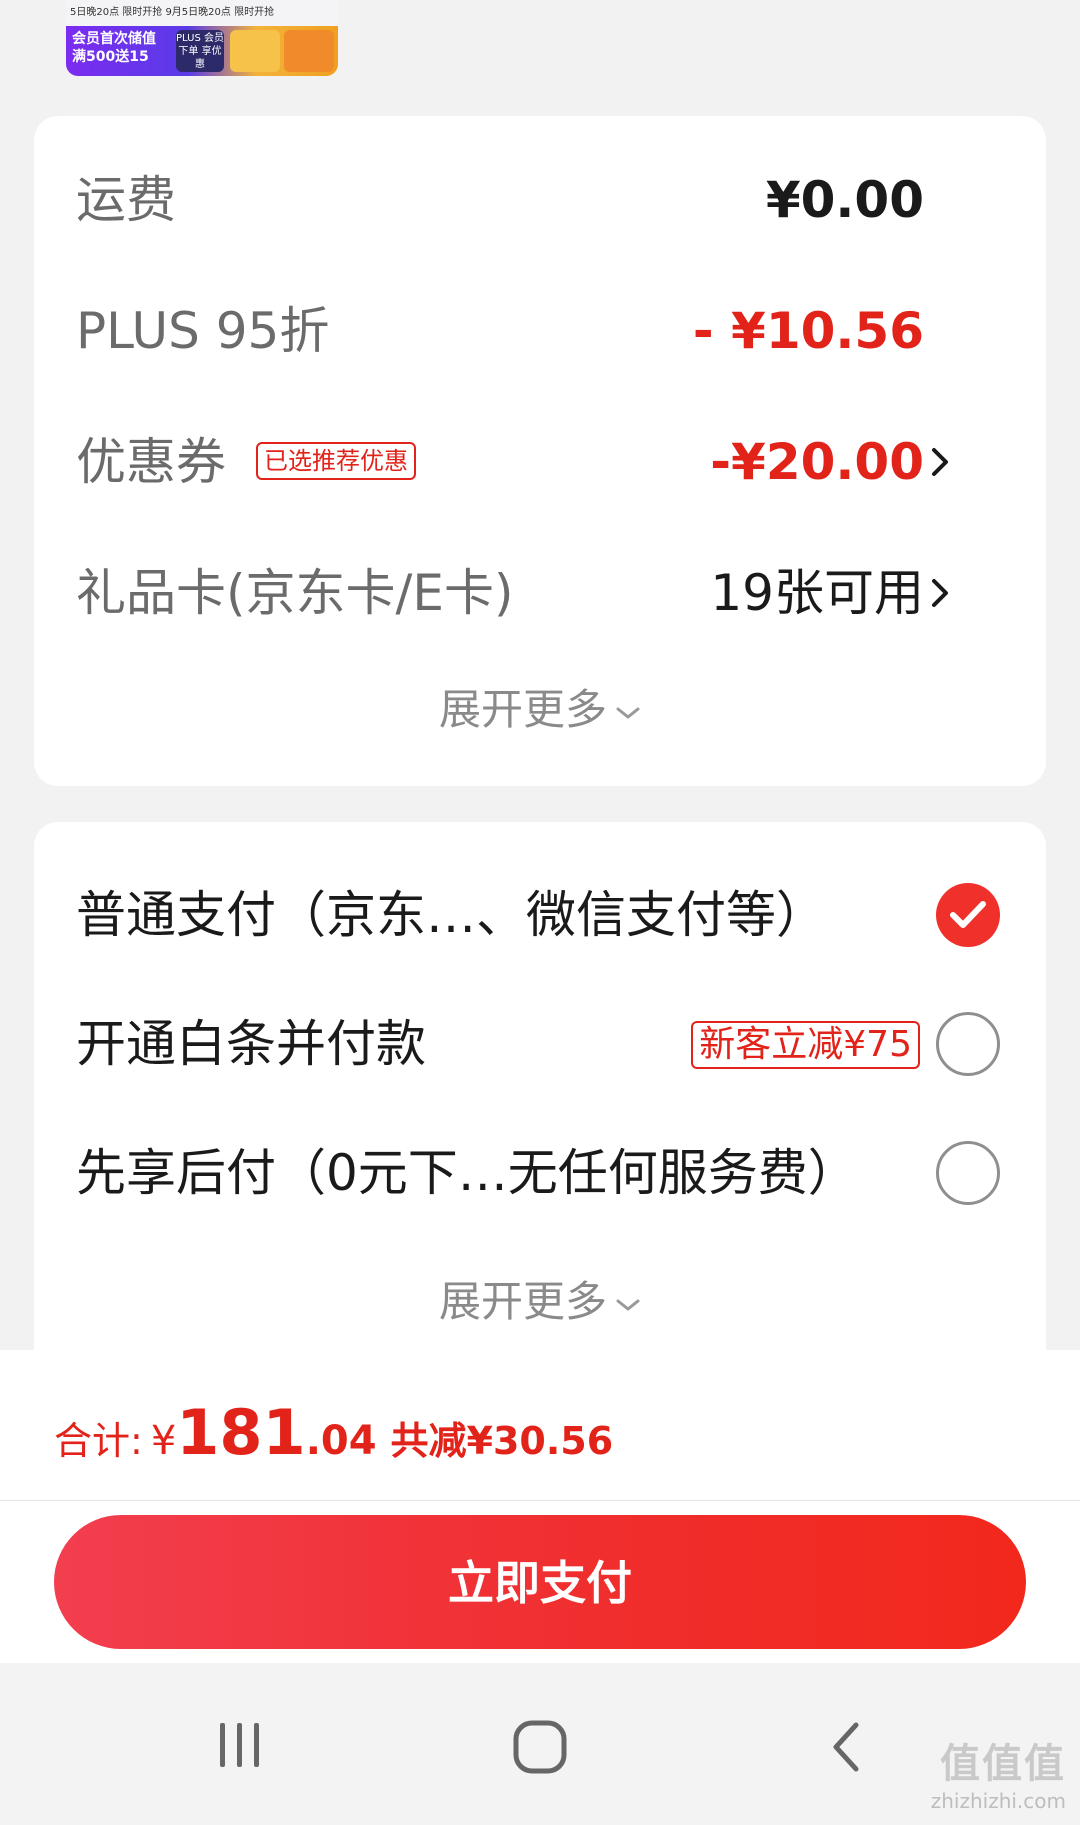  What do you see at coordinates (98, 1441) in the screenshot?
I see `total-label: 合计:` at bounding box center [98, 1441].